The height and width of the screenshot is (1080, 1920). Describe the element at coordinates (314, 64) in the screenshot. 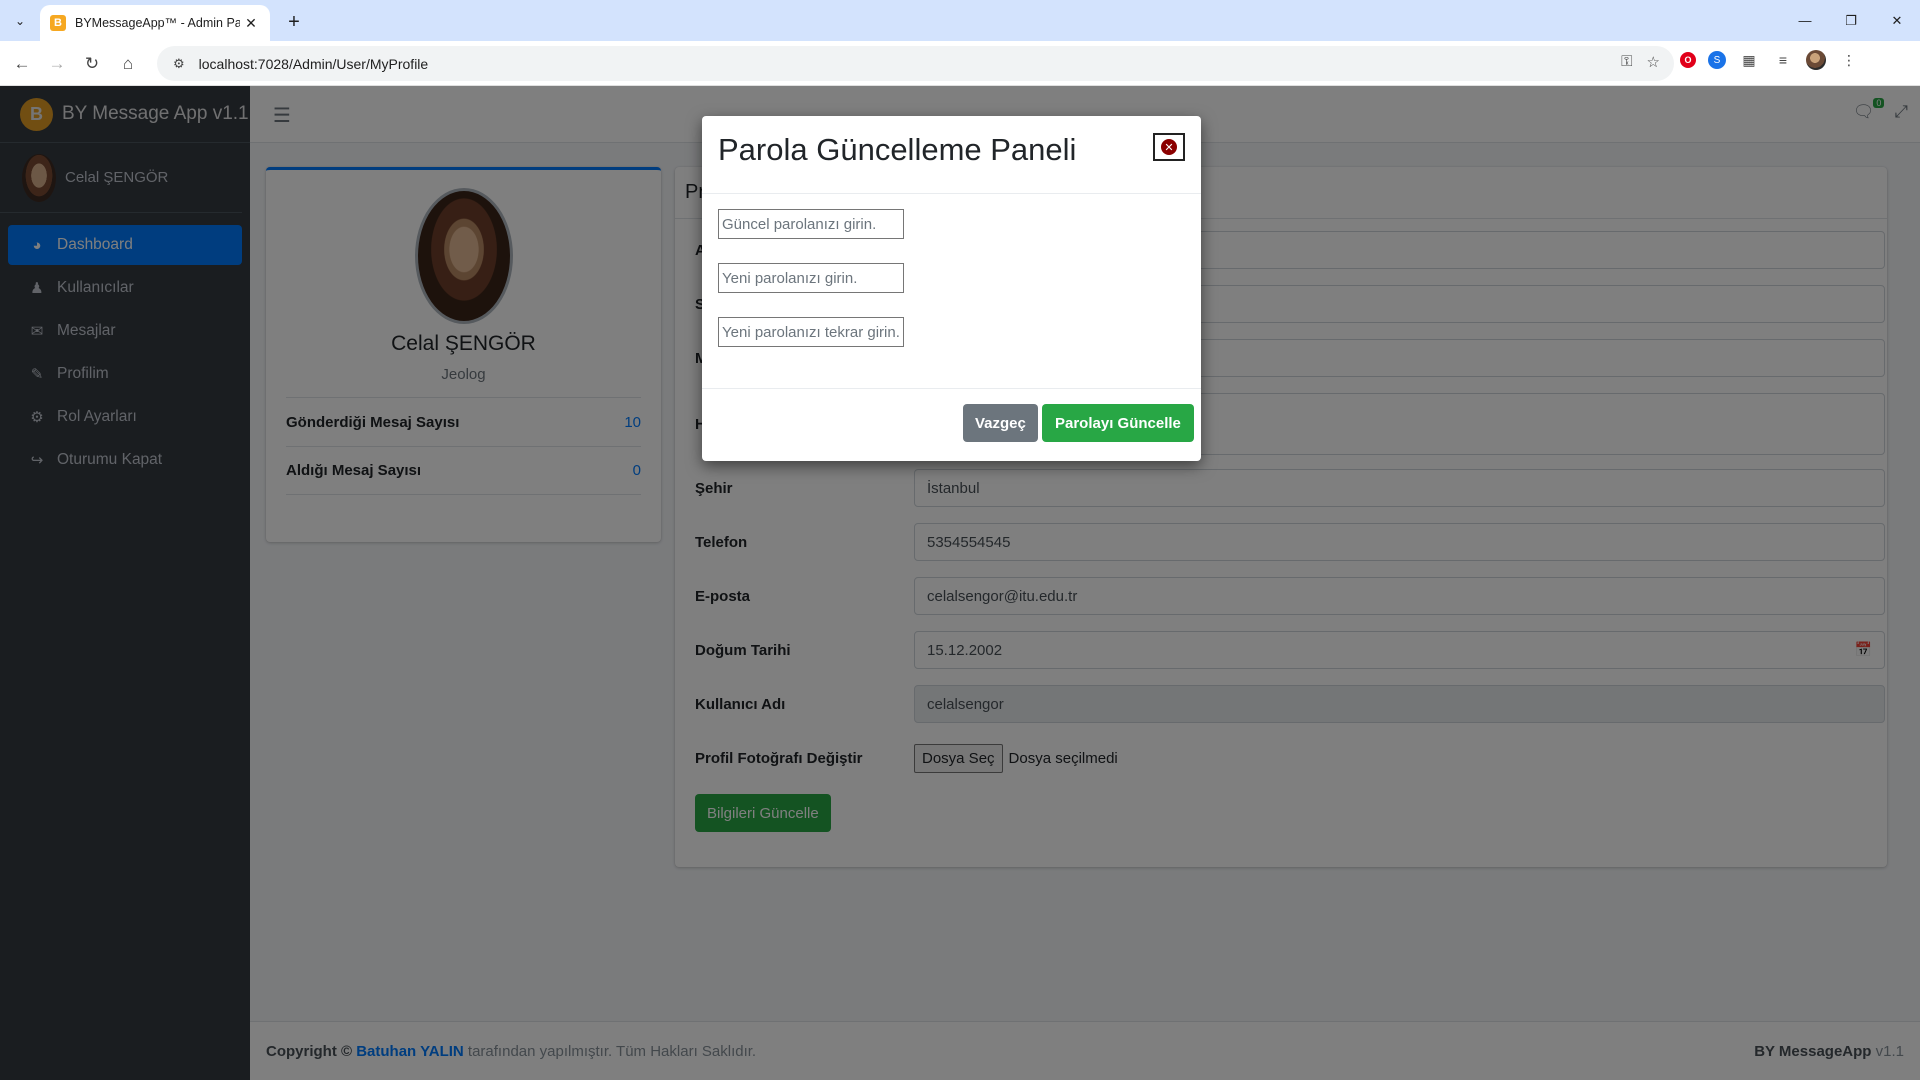

I see `url-text: localhost:7028/Admin/User/MyProfile` at that location.